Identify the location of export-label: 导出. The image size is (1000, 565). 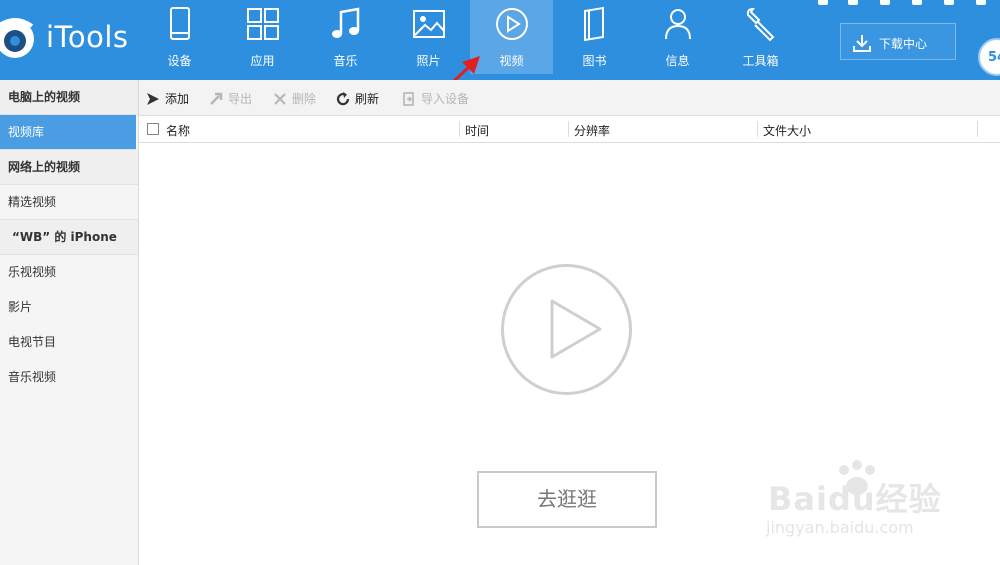
(240, 99).